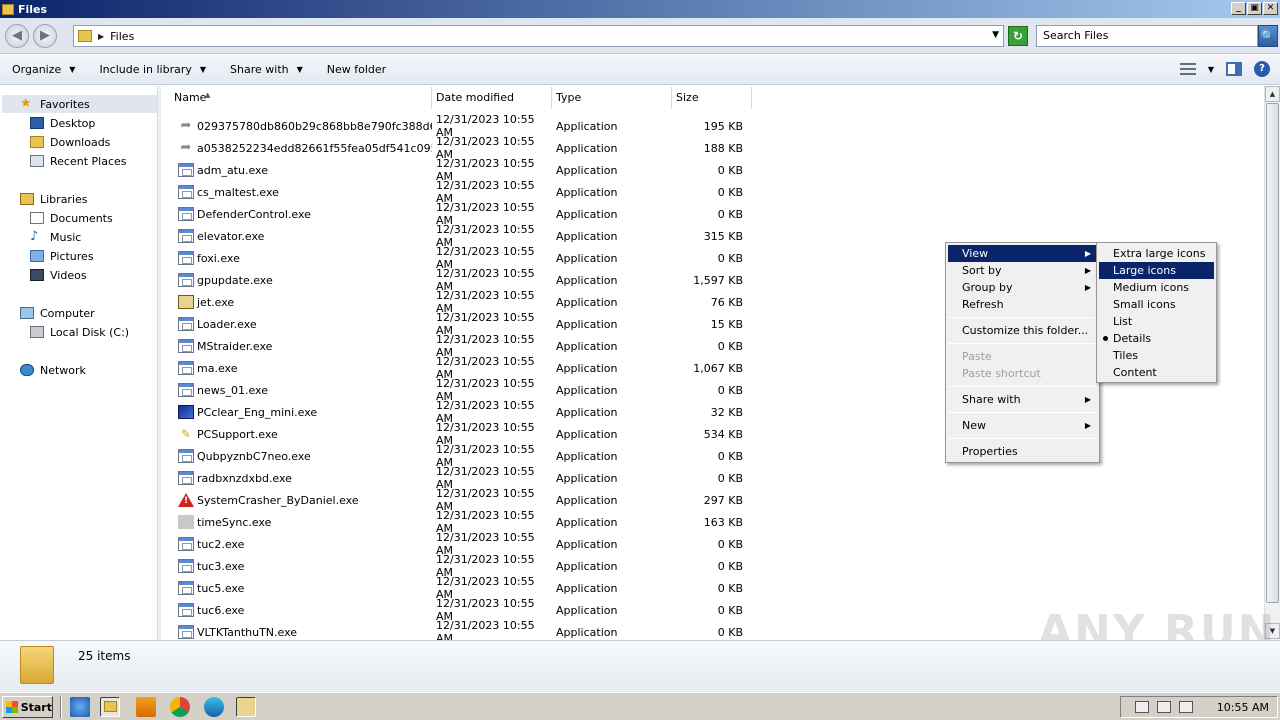 Image resolution: width=1280 pixels, height=720 pixels. What do you see at coordinates (62, 256) in the screenshot?
I see `nav-pictures: Pictures` at bounding box center [62, 256].